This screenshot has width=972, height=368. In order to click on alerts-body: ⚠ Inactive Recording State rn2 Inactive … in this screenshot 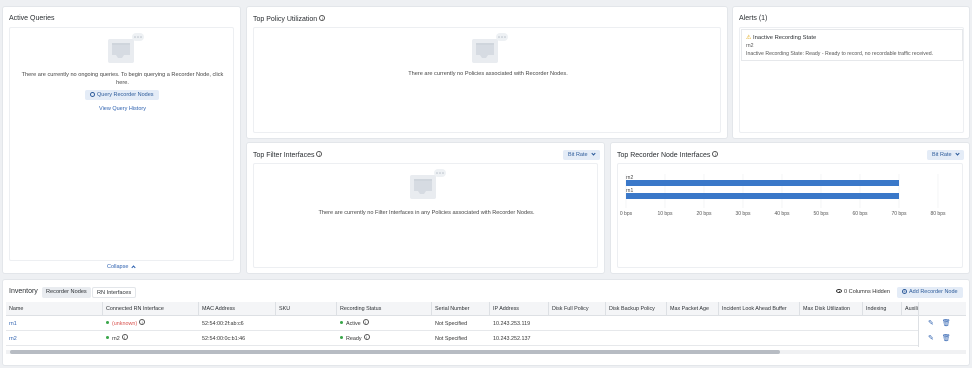, I will do `click(851, 80)`.